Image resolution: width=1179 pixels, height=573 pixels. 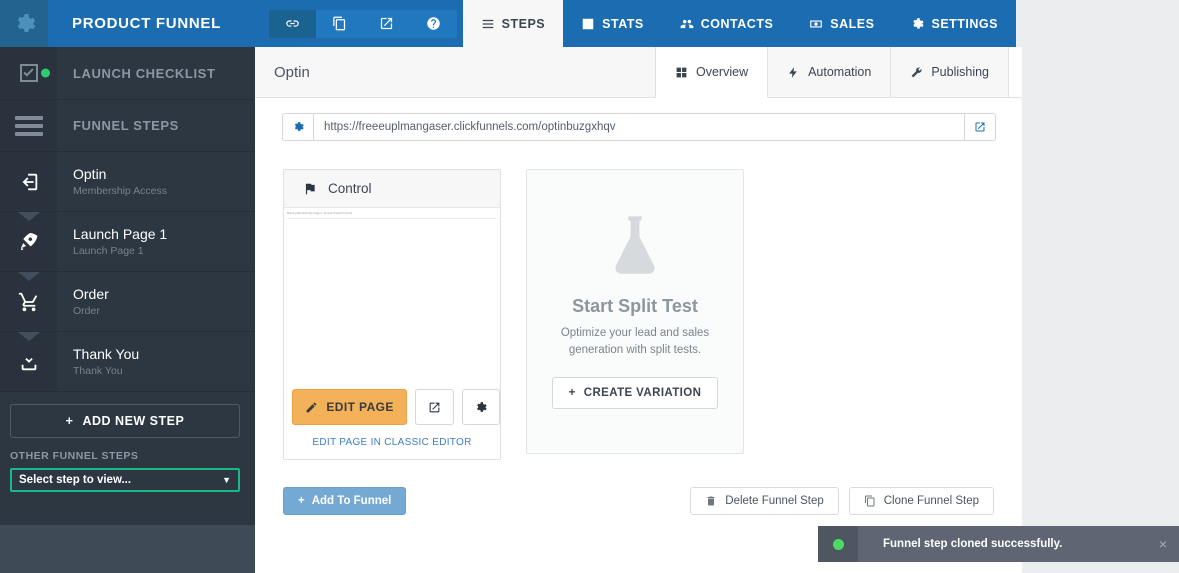 I want to click on add-new-step-button: + ADD NEW STEP, so click(x=125, y=421).